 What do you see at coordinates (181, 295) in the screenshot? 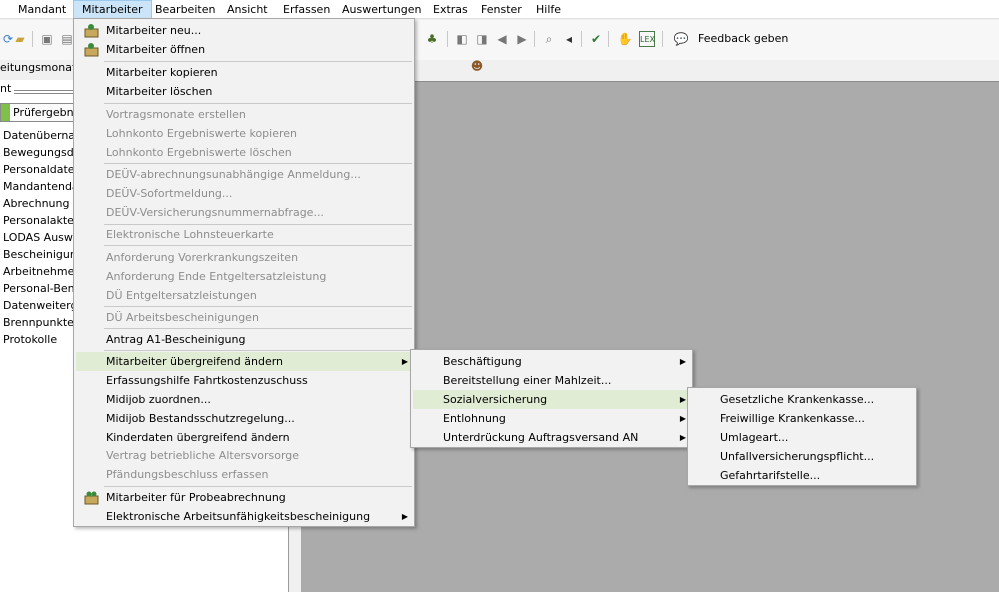
I see `menu-item-due-entgeltersatz: DÜ Entgeltersatzleistungen` at bounding box center [181, 295].